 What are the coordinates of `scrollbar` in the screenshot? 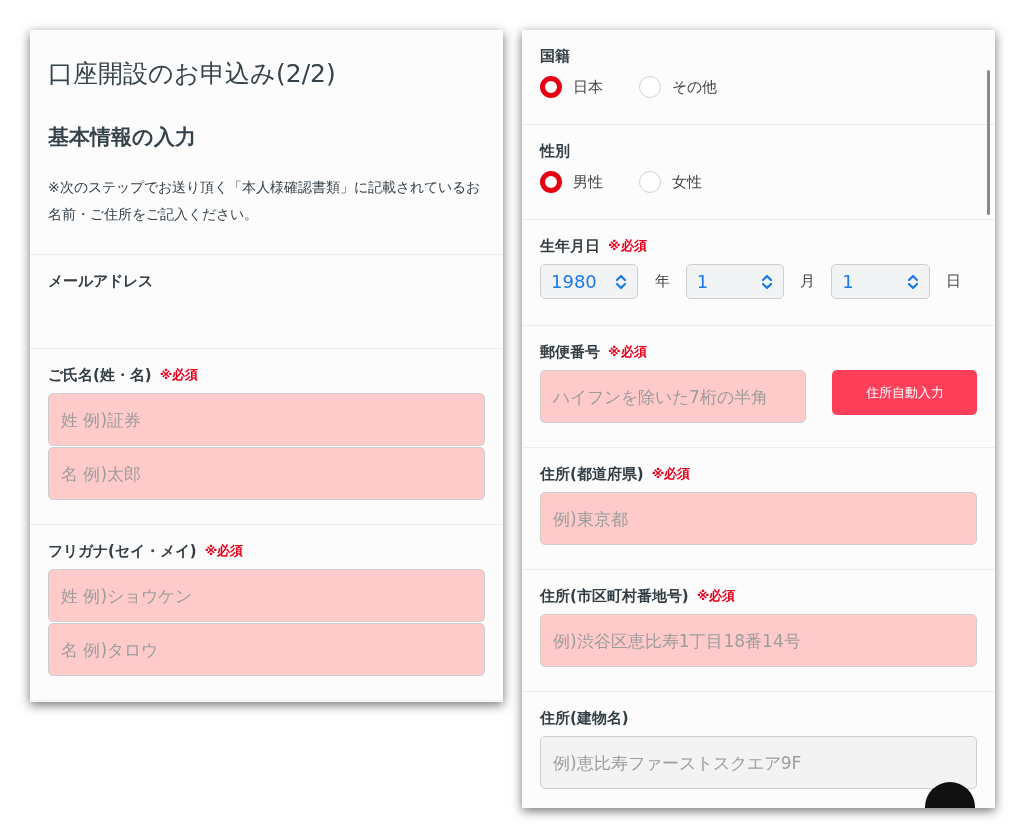 It's located at (988, 142).